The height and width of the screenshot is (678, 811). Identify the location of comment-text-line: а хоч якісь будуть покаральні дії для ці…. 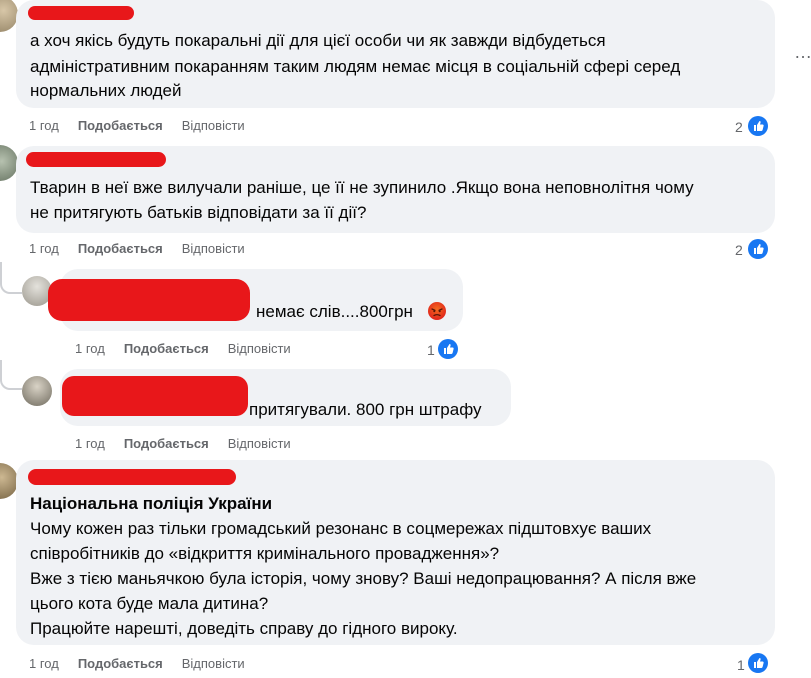
(318, 40).